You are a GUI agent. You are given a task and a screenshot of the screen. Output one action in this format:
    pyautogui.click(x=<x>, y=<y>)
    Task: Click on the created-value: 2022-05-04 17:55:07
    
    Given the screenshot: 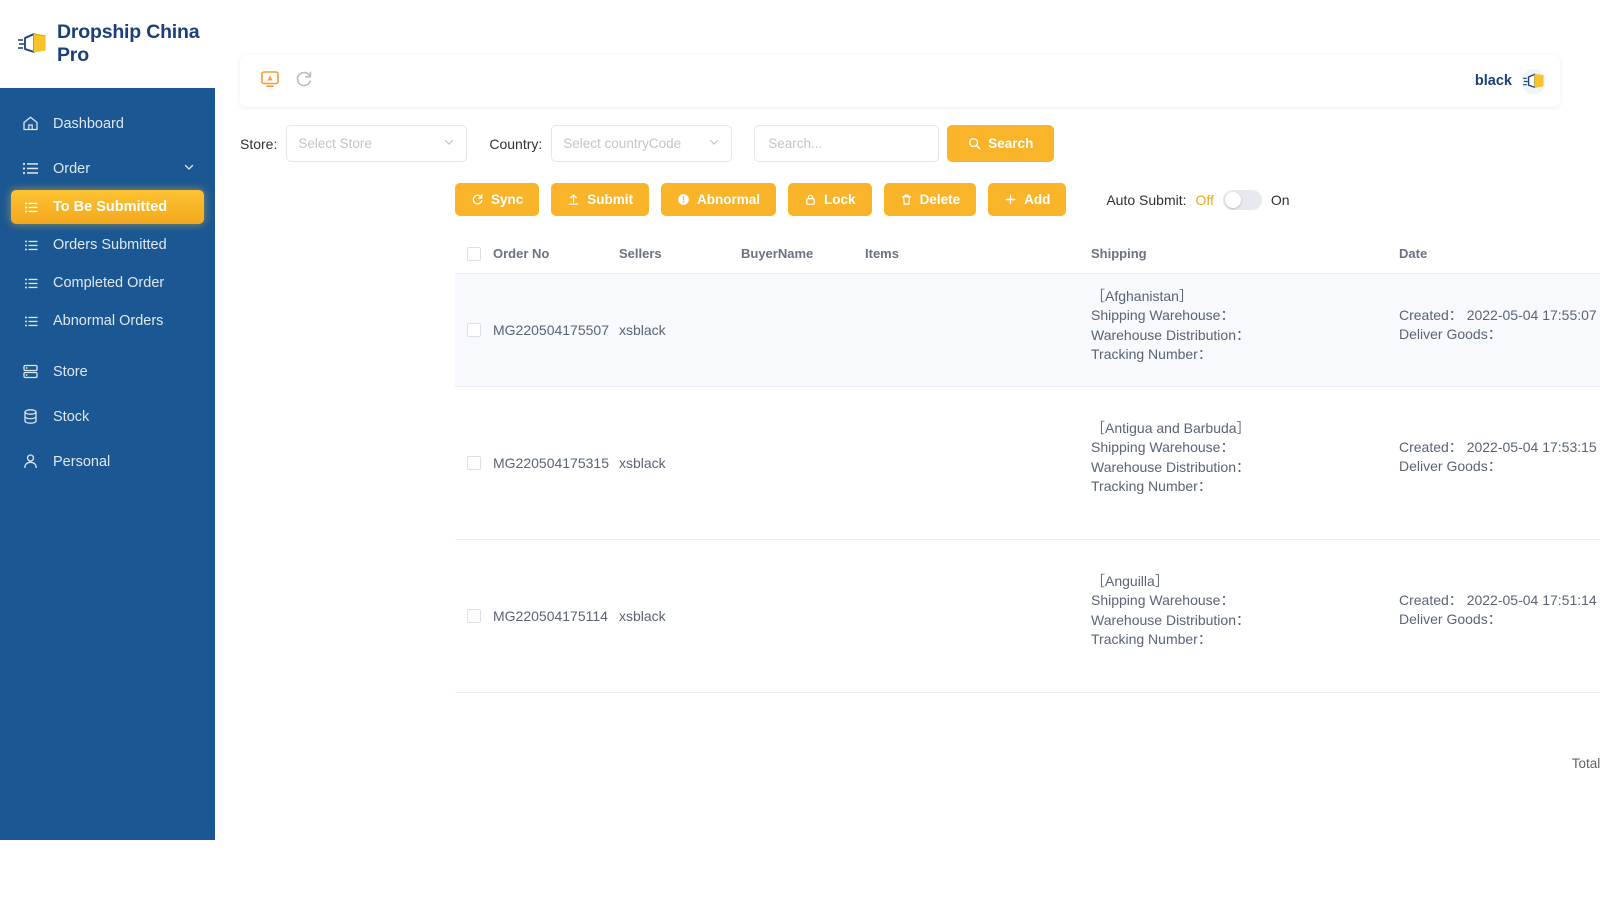 What is the action you would take?
    pyautogui.click(x=1531, y=315)
    